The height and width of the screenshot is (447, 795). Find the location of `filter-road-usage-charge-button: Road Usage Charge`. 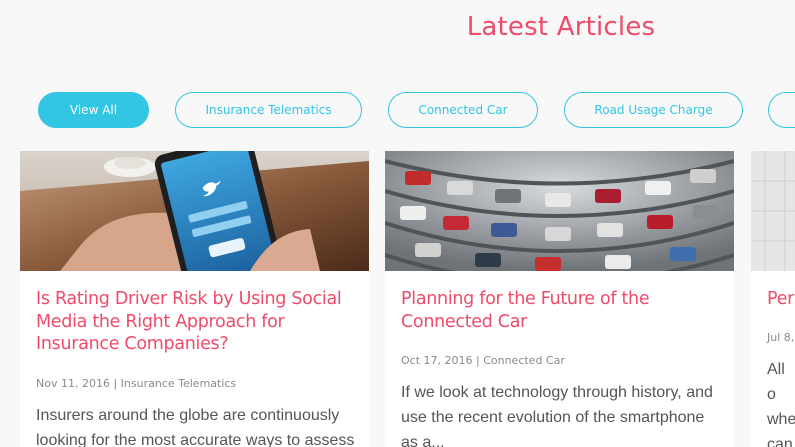

filter-road-usage-charge-button: Road Usage Charge is located at coordinates (653, 110).